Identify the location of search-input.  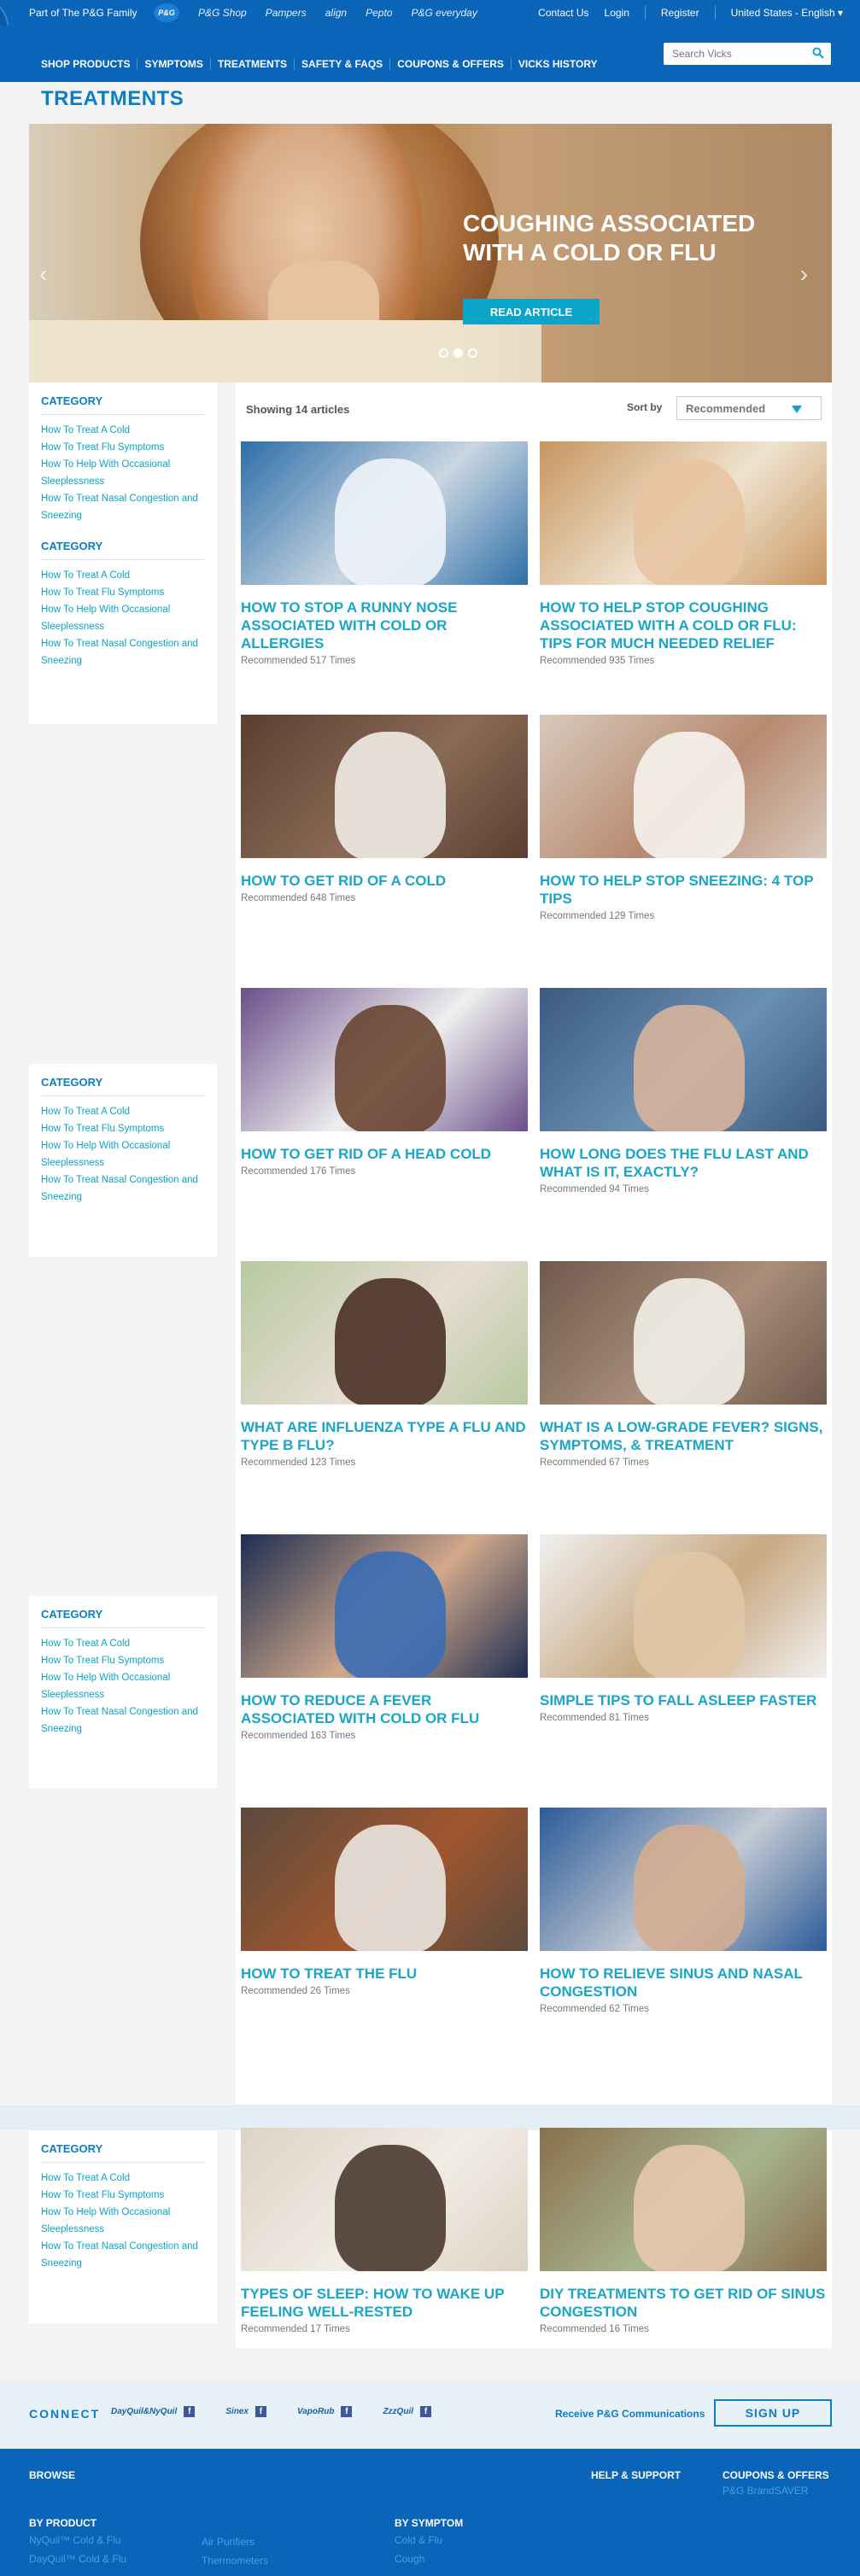
(740, 54).